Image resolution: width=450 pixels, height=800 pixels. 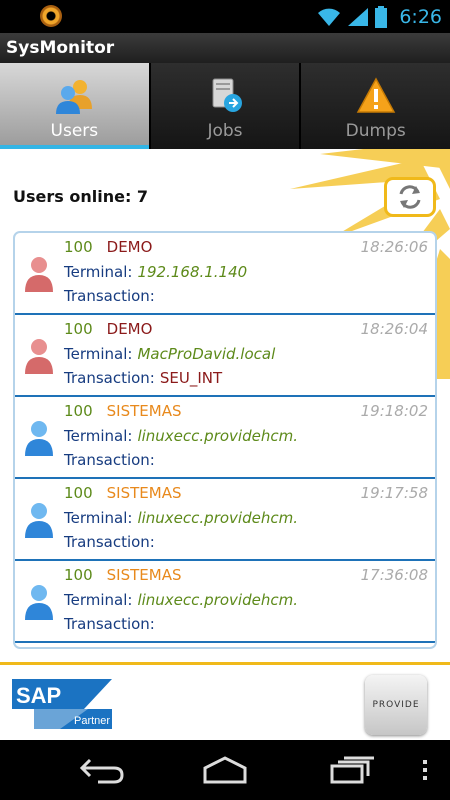 I want to click on tab-bar: Users Jobs Dumps, so click(x=225, y=106).